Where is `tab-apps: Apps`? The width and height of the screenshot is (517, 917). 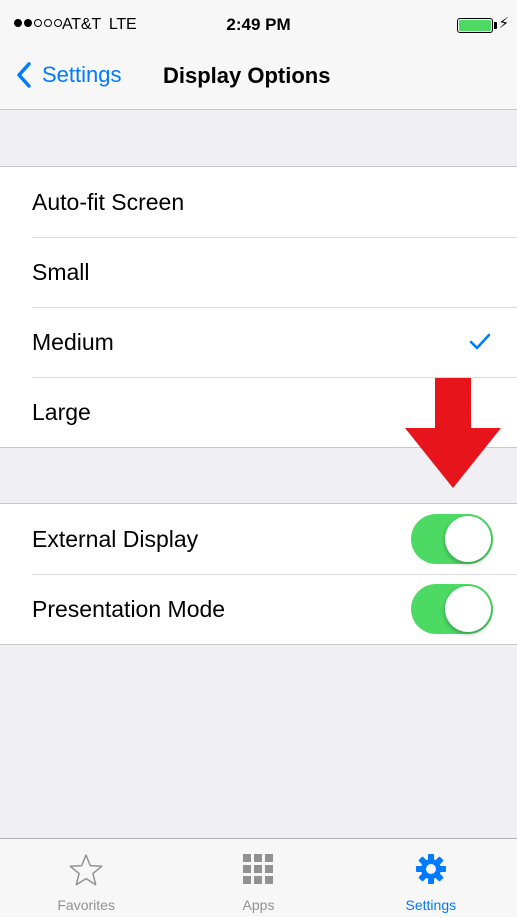
tab-apps: Apps is located at coordinates (258, 878).